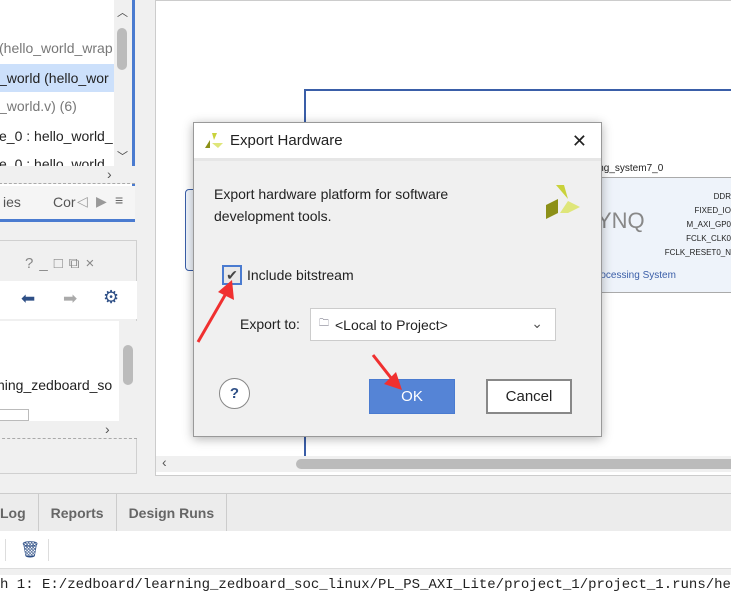 Image resolution: width=731 pixels, height=591 pixels. Describe the element at coordinates (365, 550) in the screenshot. I see `console-toolbar: 🗑` at that location.